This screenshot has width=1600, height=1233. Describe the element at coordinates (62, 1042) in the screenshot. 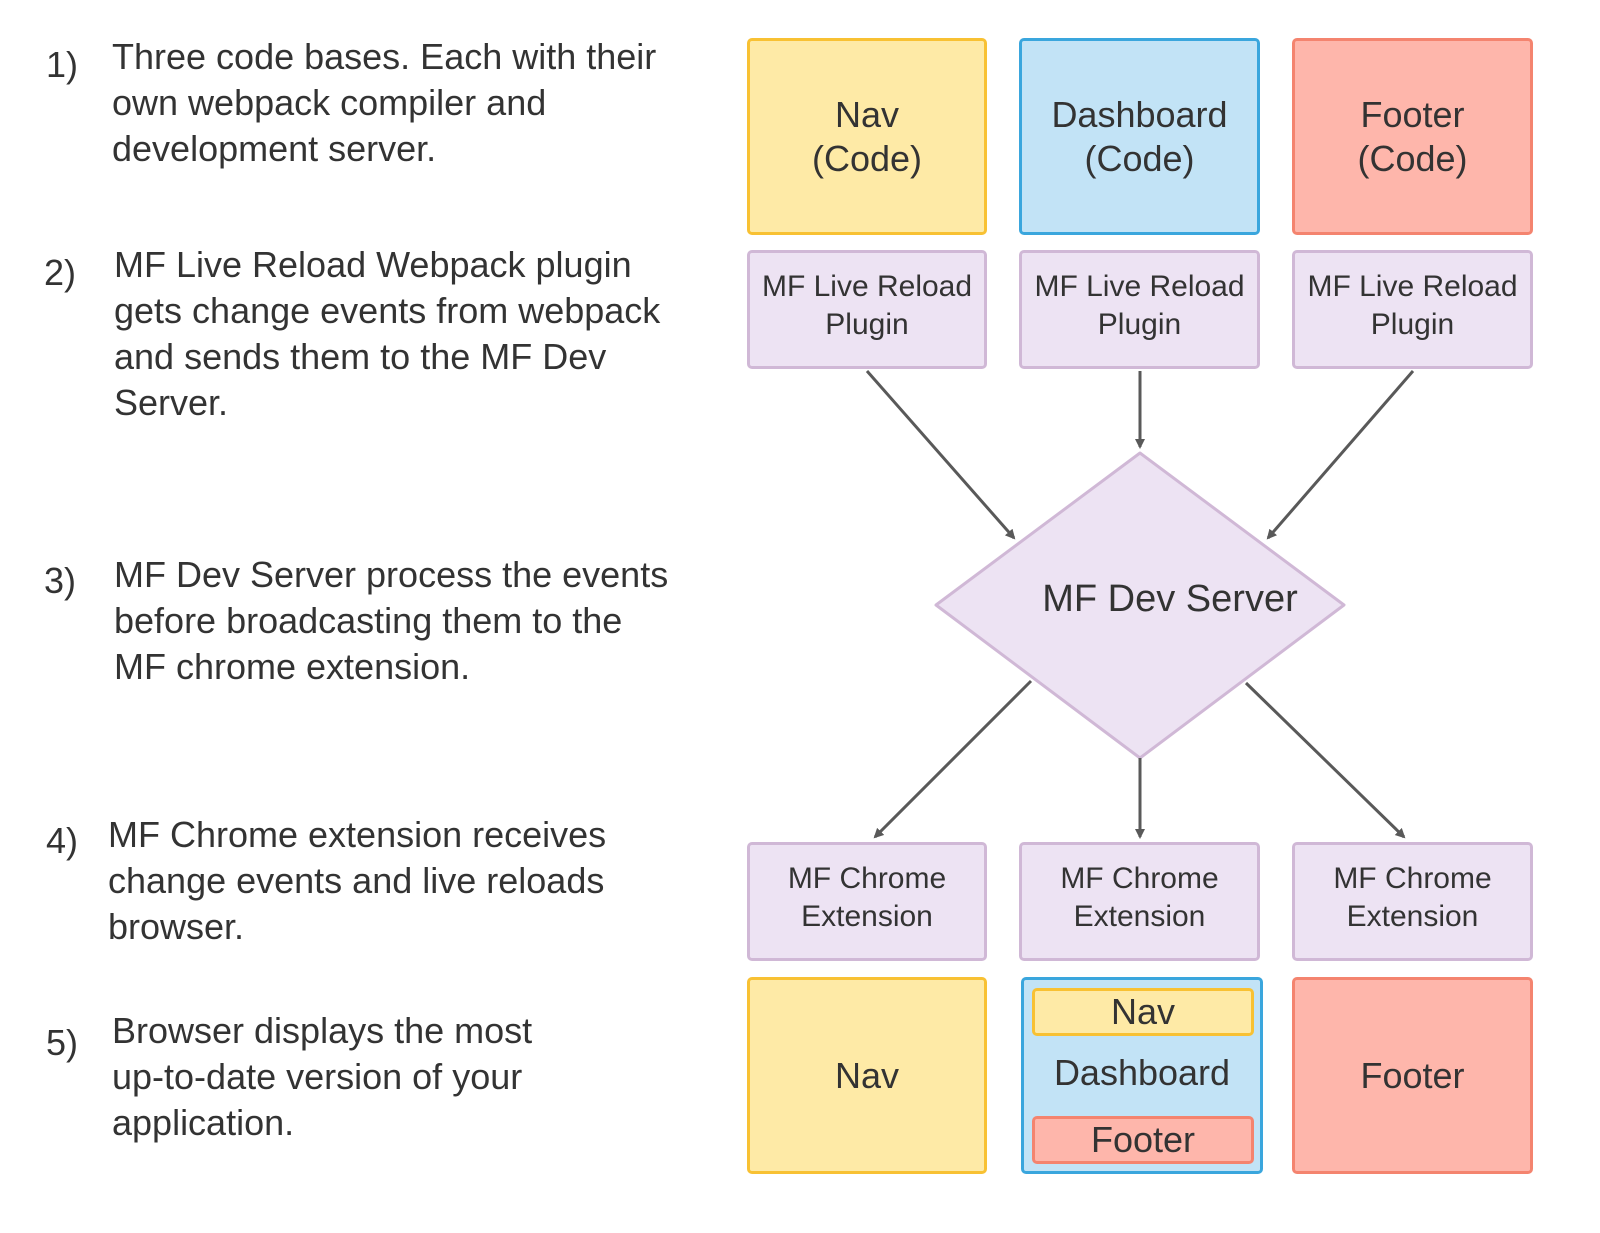

I see `step-number: 5)` at that location.